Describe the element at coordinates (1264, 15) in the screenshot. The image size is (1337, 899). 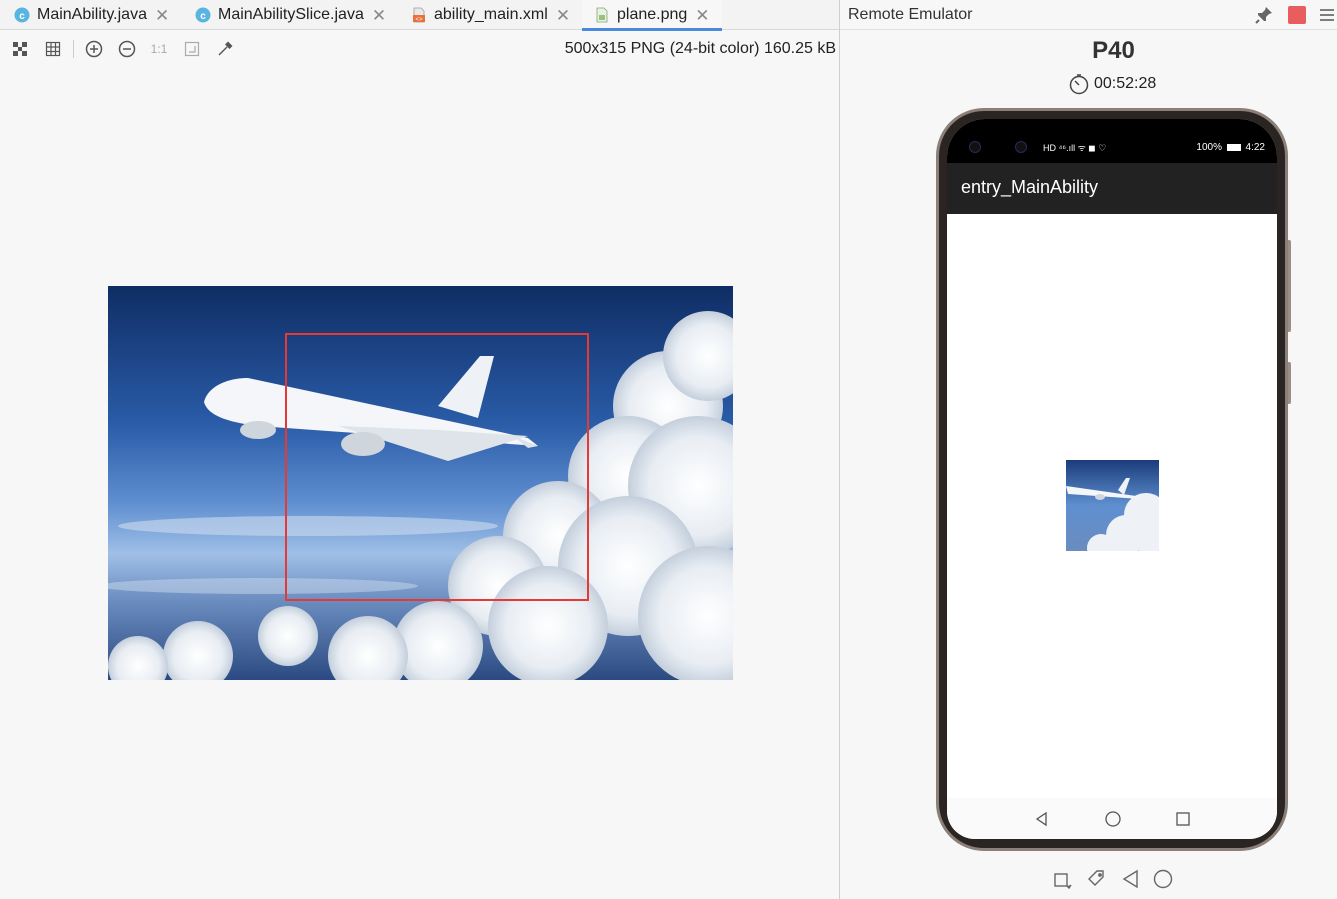
I see `pin-icon` at that location.